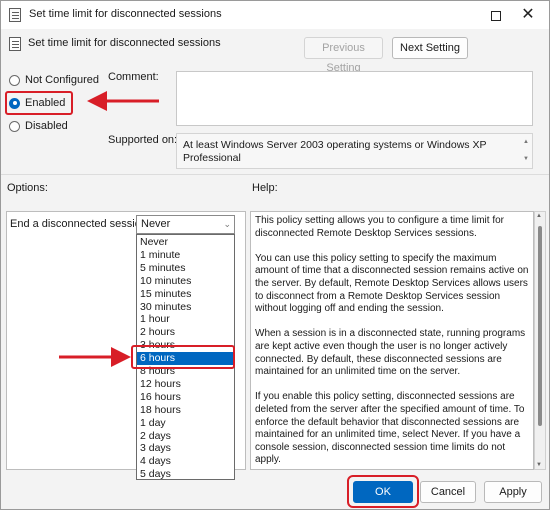 This screenshot has width=550, height=510. What do you see at coordinates (185, 474) in the screenshot?
I see `dropdown-option: 5 days` at bounding box center [185, 474].